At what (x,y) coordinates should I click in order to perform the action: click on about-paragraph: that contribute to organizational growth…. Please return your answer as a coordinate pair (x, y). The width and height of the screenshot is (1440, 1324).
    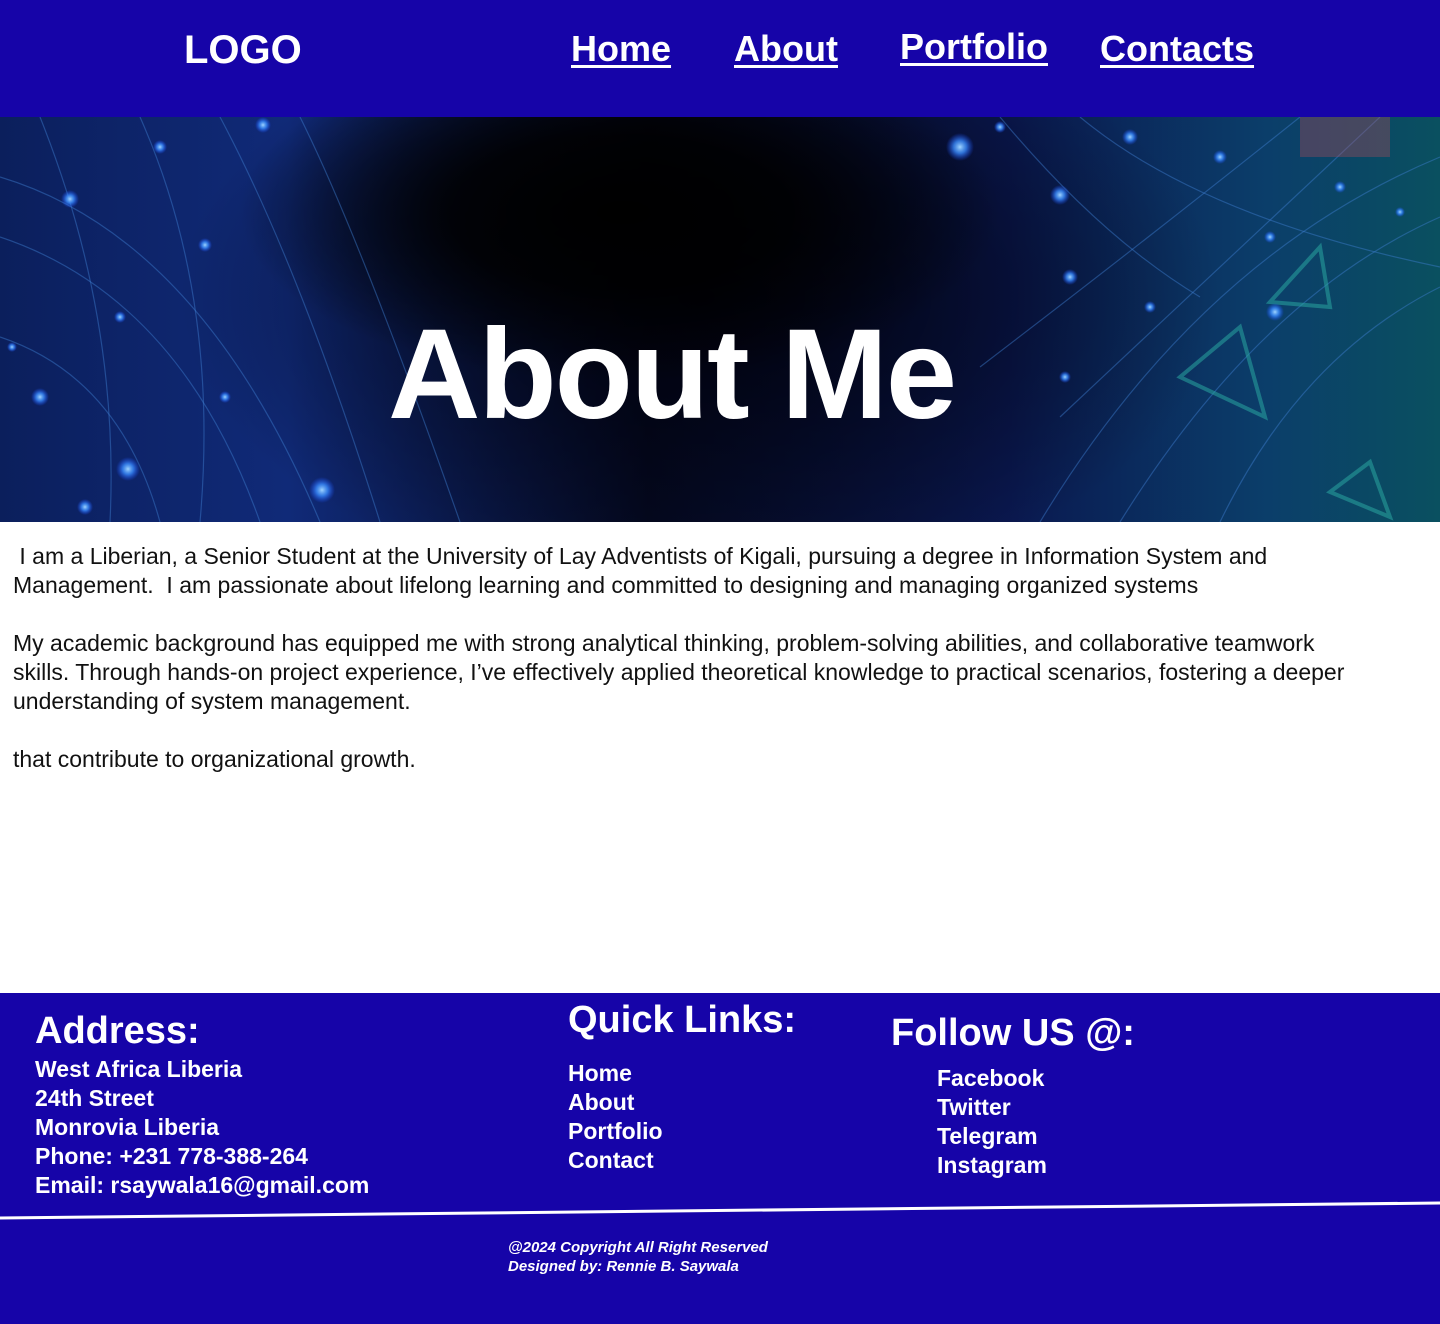
    Looking at the image, I should click on (214, 759).